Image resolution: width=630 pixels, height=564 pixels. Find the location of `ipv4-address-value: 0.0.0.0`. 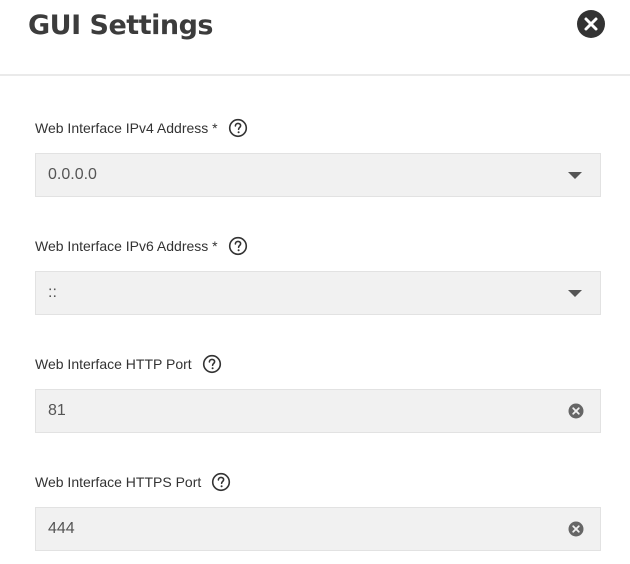

ipv4-address-value: 0.0.0.0 is located at coordinates (72, 174).